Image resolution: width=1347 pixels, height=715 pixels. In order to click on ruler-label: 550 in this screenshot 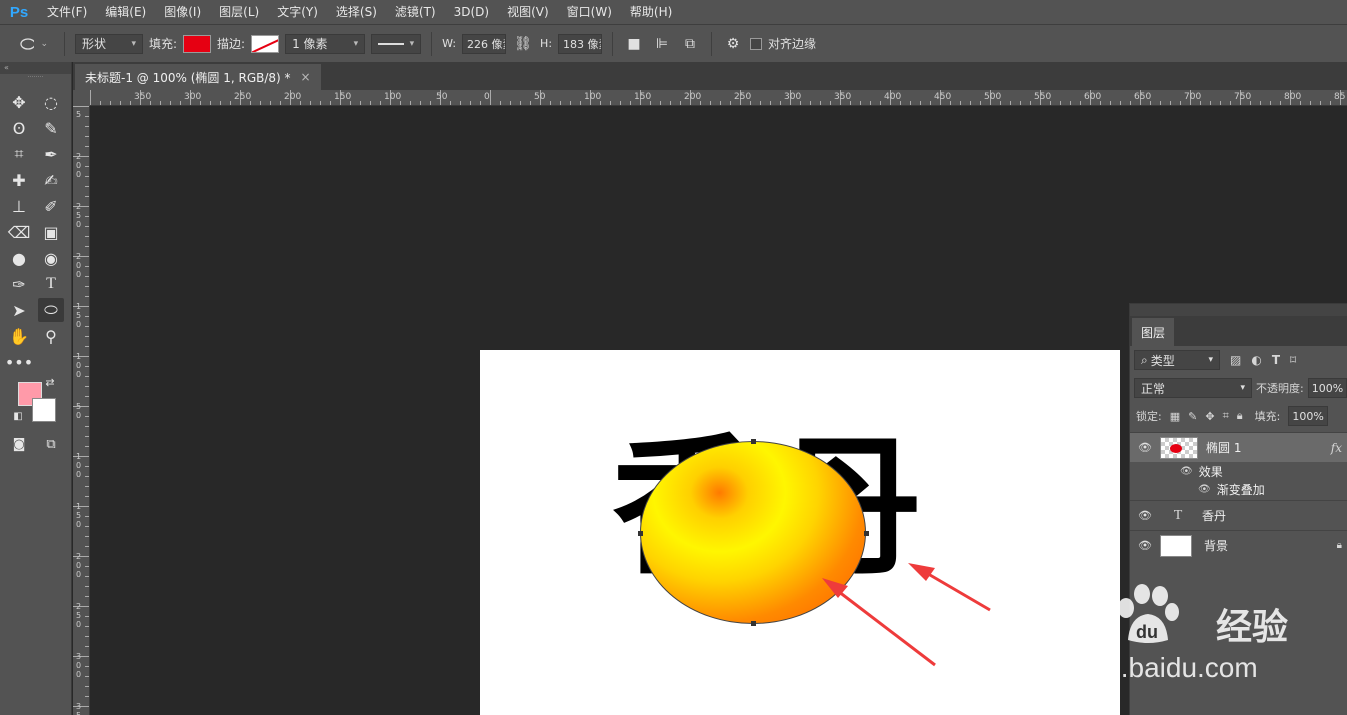, I will do `click(1043, 97)`.